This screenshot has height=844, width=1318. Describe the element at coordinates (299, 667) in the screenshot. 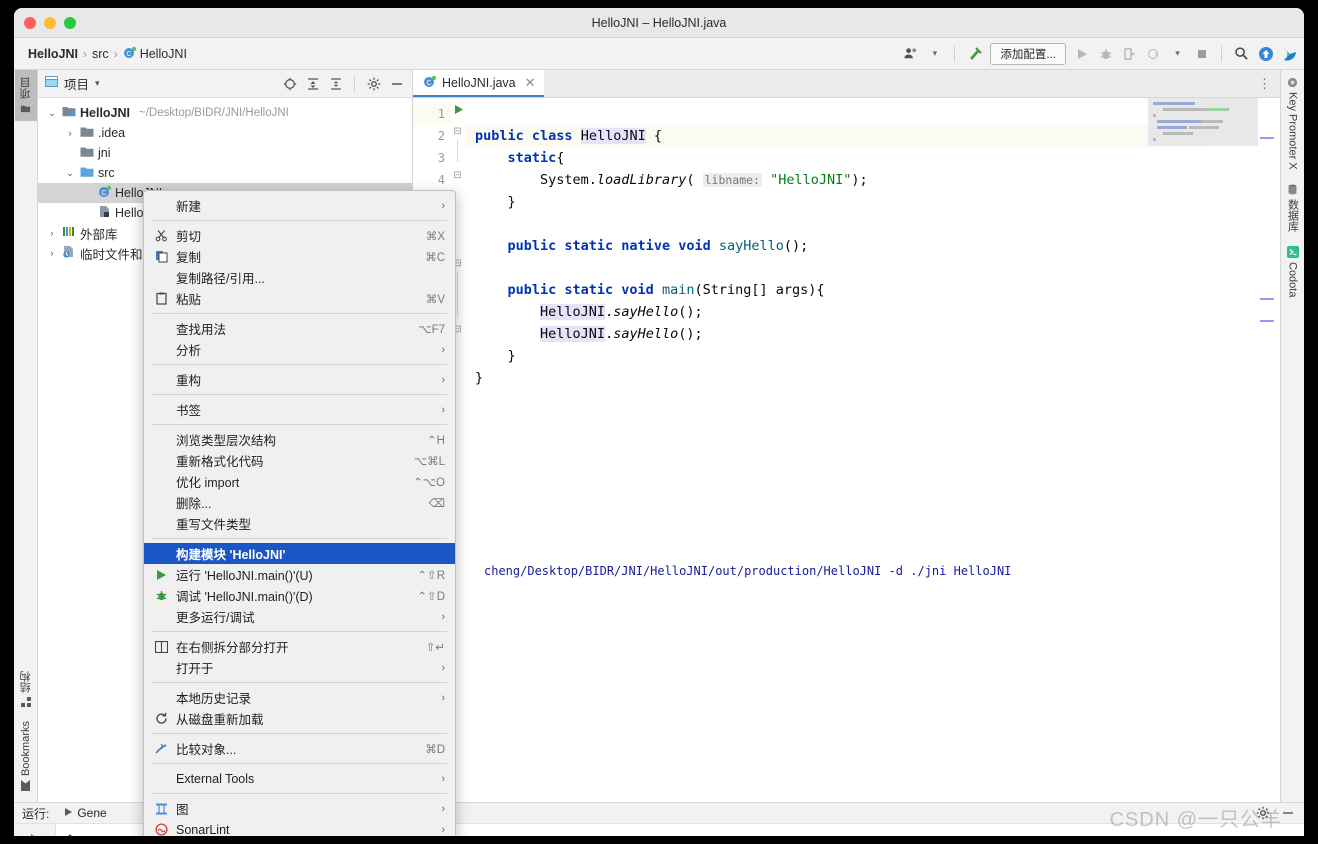

I see `menu-item-open-in: 打开于 ›` at that location.